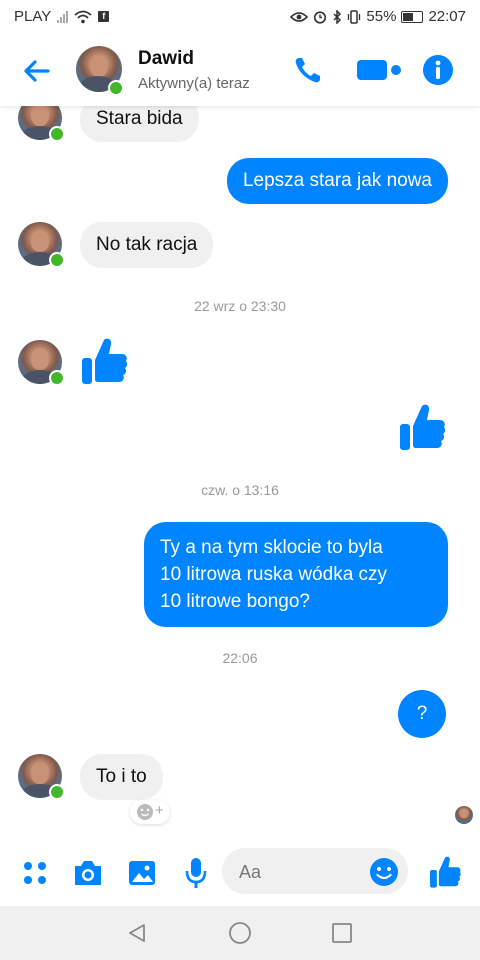  Describe the element at coordinates (37, 71) in the screenshot. I see `back-arrow-icon` at that location.